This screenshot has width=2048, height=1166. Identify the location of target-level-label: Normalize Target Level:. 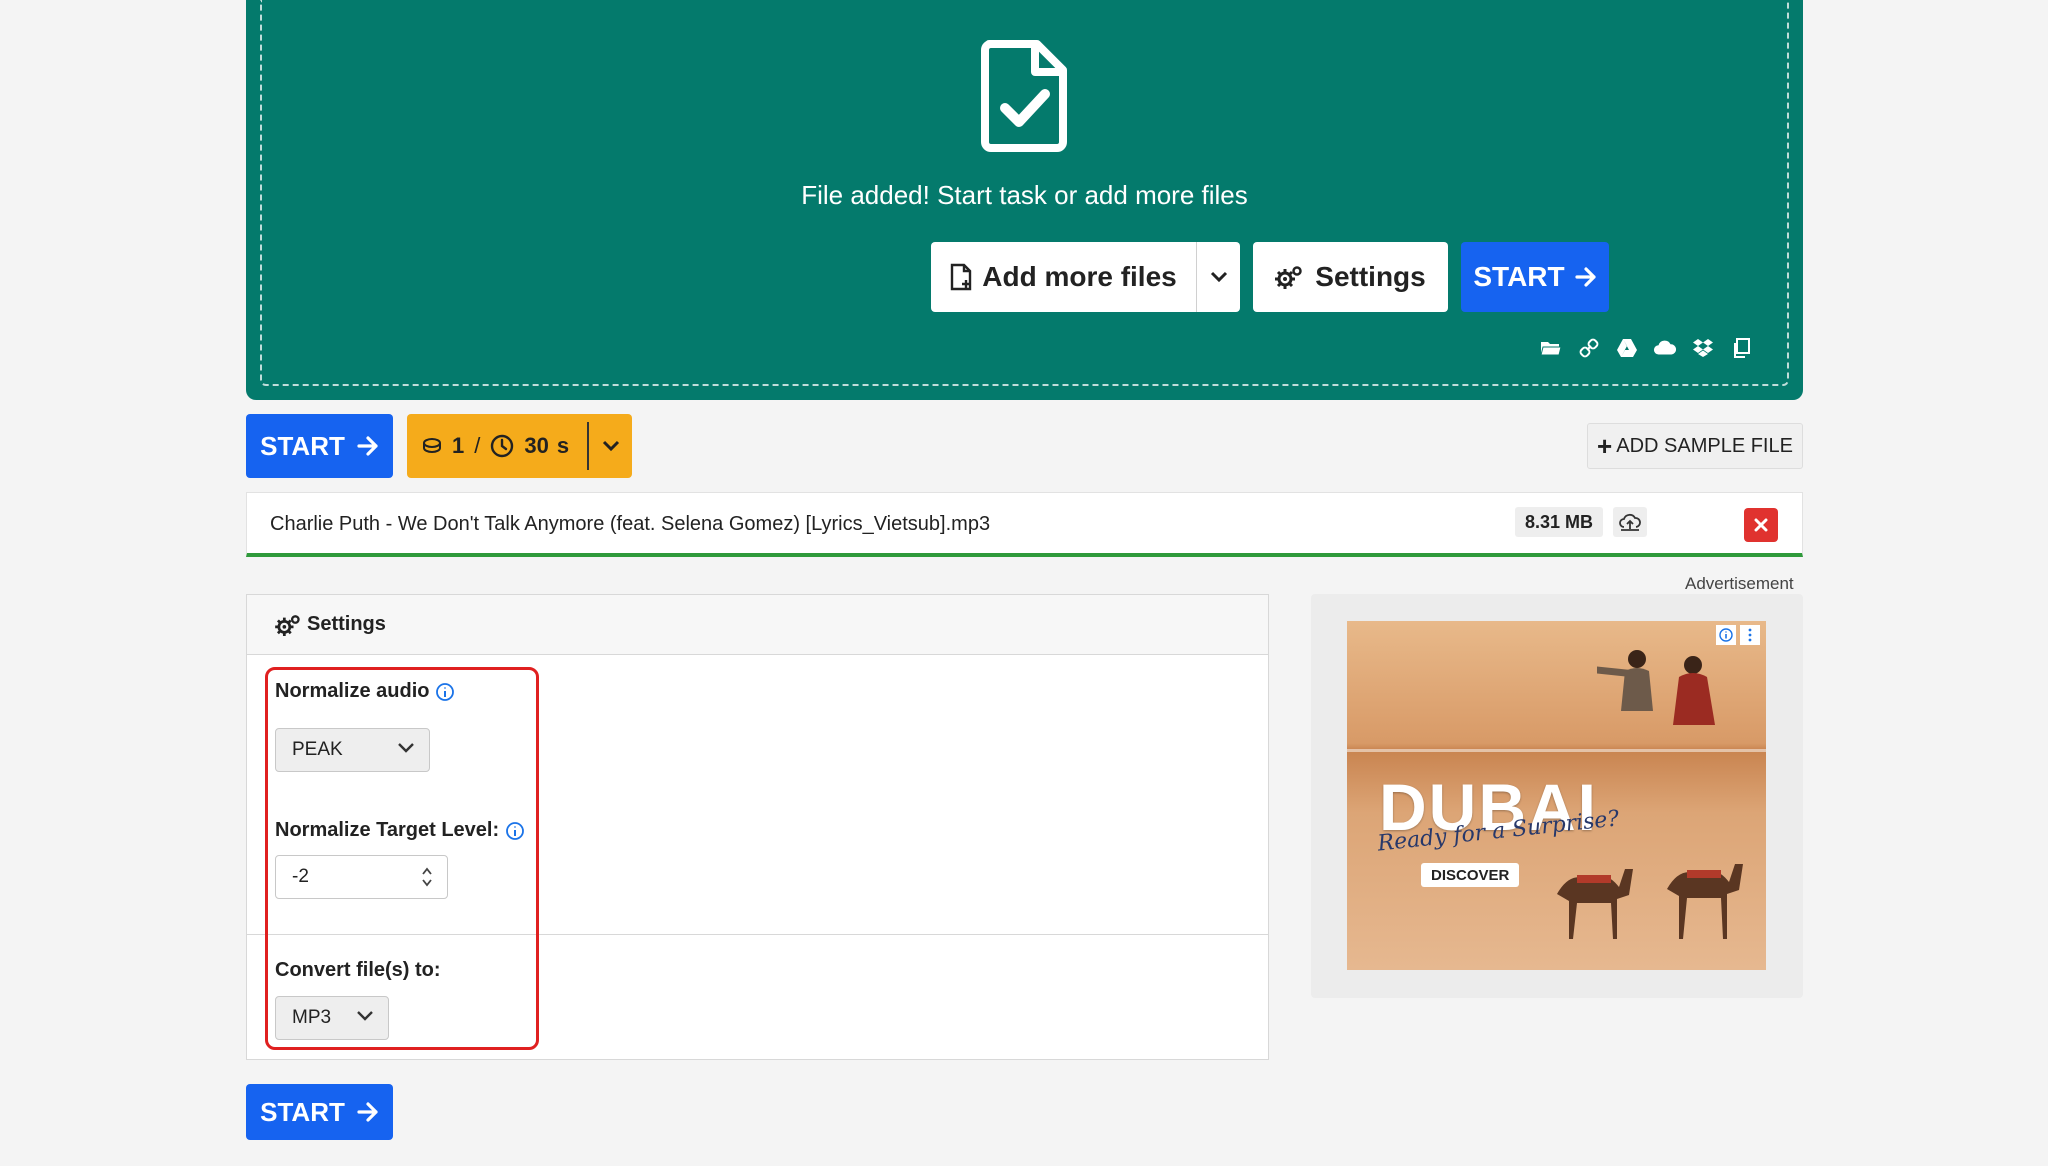
(400, 830).